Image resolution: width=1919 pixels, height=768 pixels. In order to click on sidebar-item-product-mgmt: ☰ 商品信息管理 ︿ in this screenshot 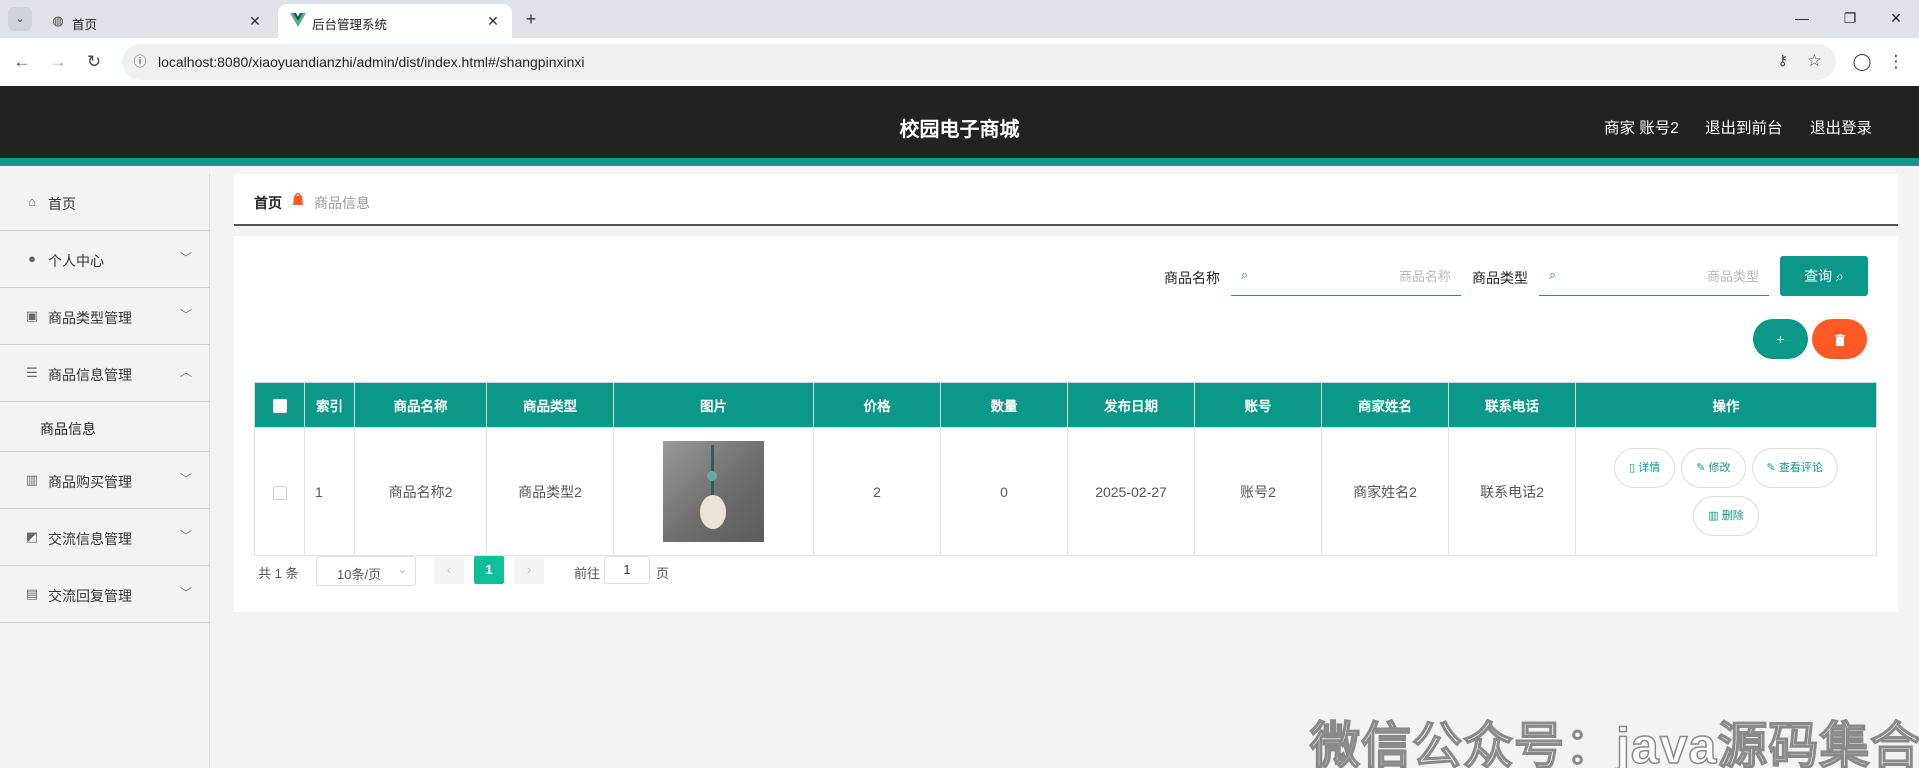, I will do `click(105, 373)`.